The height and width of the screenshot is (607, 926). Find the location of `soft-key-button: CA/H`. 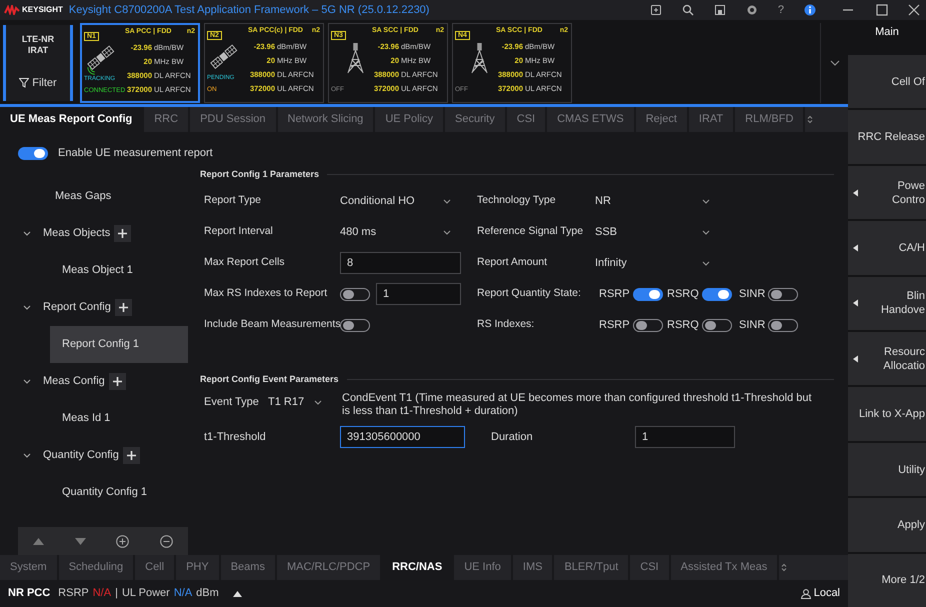

soft-key-button: CA/H is located at coordinates (887, 248).